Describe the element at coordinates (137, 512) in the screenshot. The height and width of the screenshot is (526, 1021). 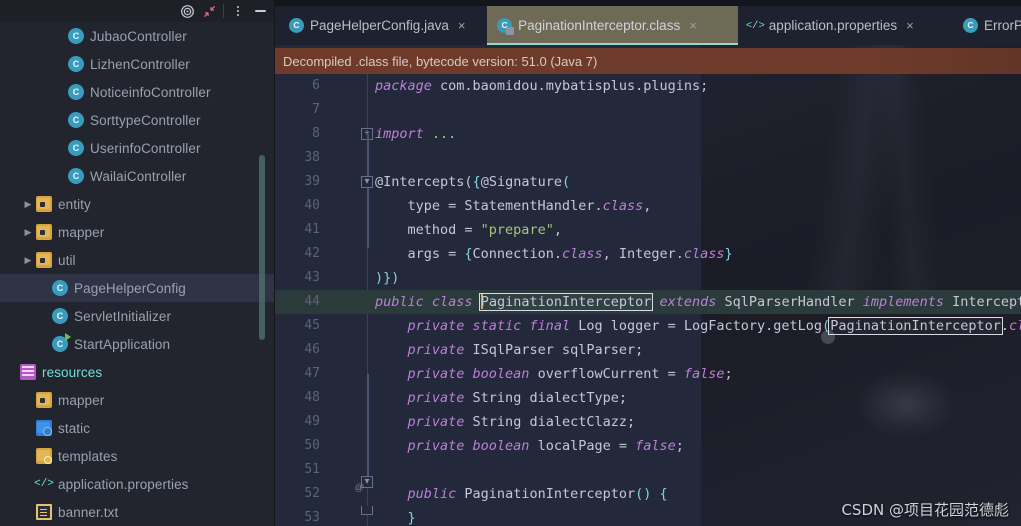
I see `sidebar-item-banner-txt: ▶banner.txt` at that location.